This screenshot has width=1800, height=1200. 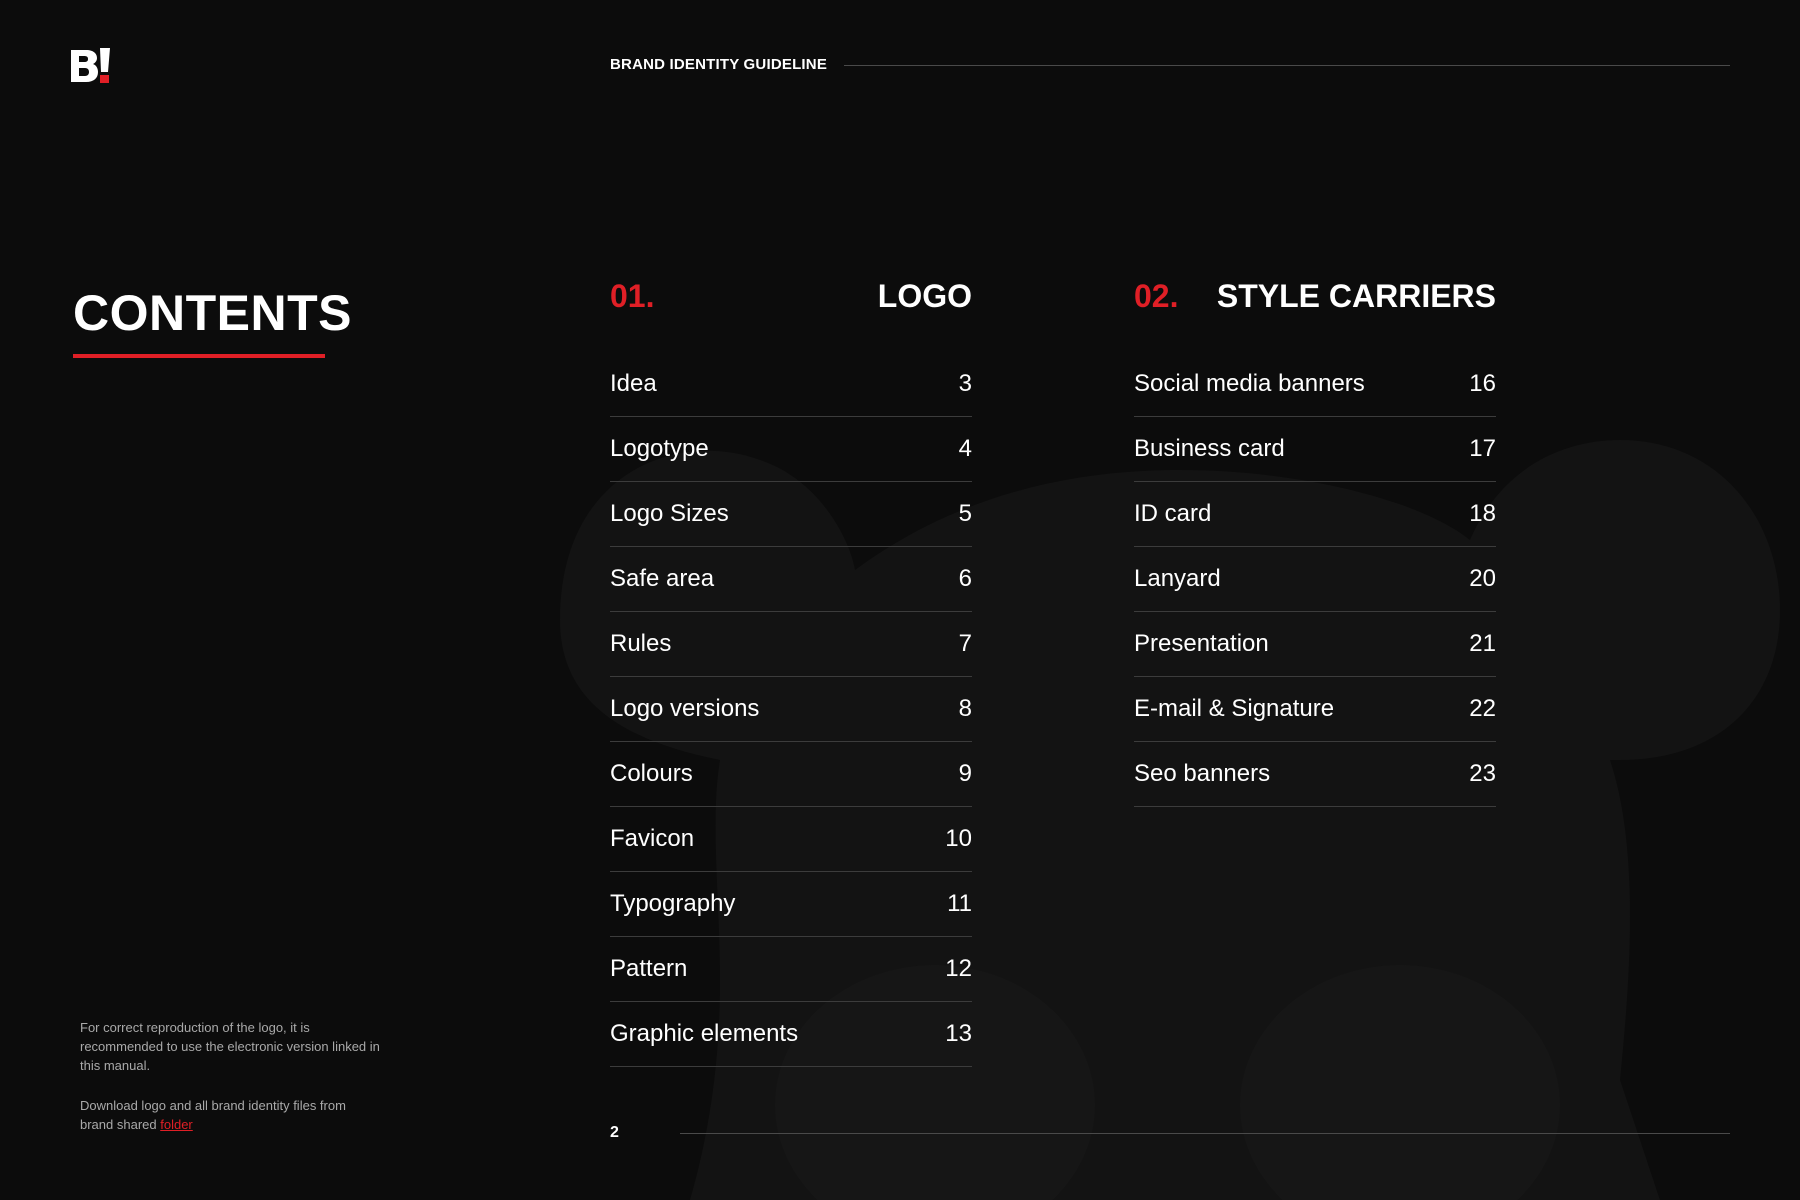 I want to click on toc-entry-page: 6, so click(x=965, y=578).